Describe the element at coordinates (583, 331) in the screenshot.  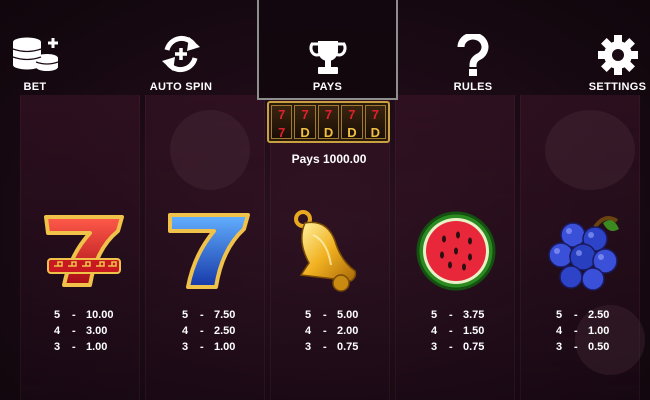
I see `pay-row: 4-1.00` at that location.